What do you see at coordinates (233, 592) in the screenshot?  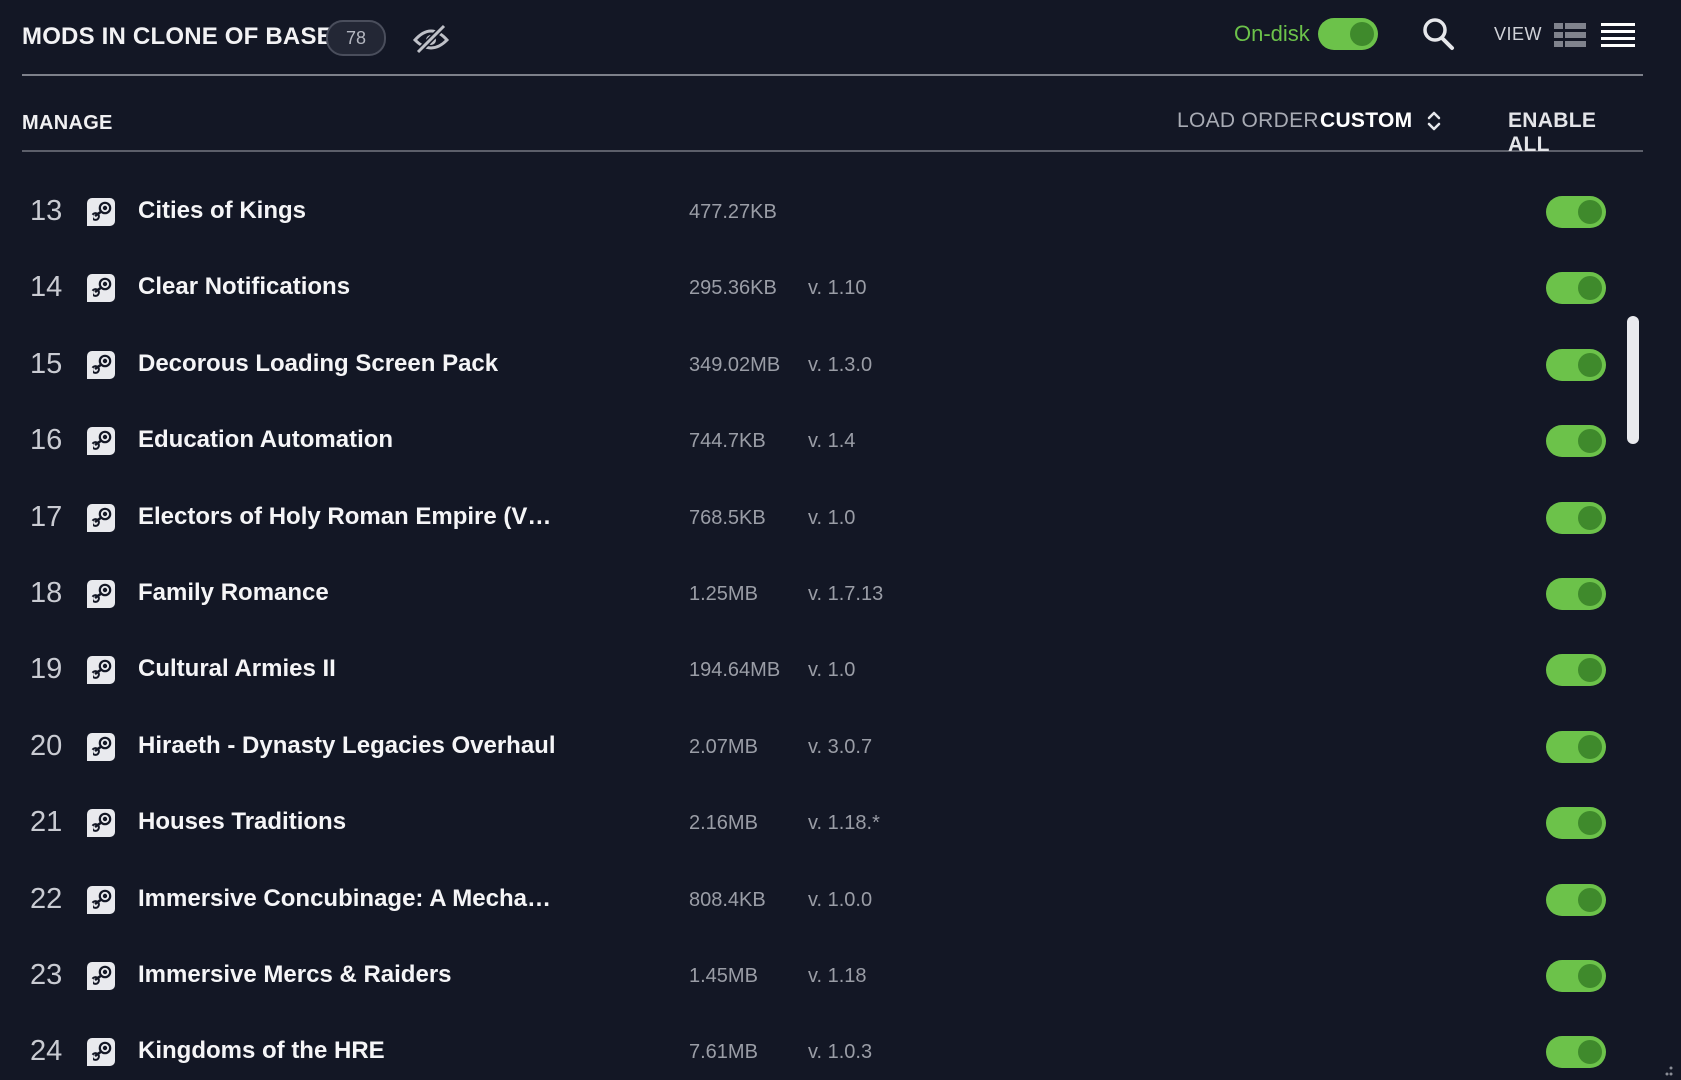 I see `mod-name: Family Romance` at bounding box center [233, 592].